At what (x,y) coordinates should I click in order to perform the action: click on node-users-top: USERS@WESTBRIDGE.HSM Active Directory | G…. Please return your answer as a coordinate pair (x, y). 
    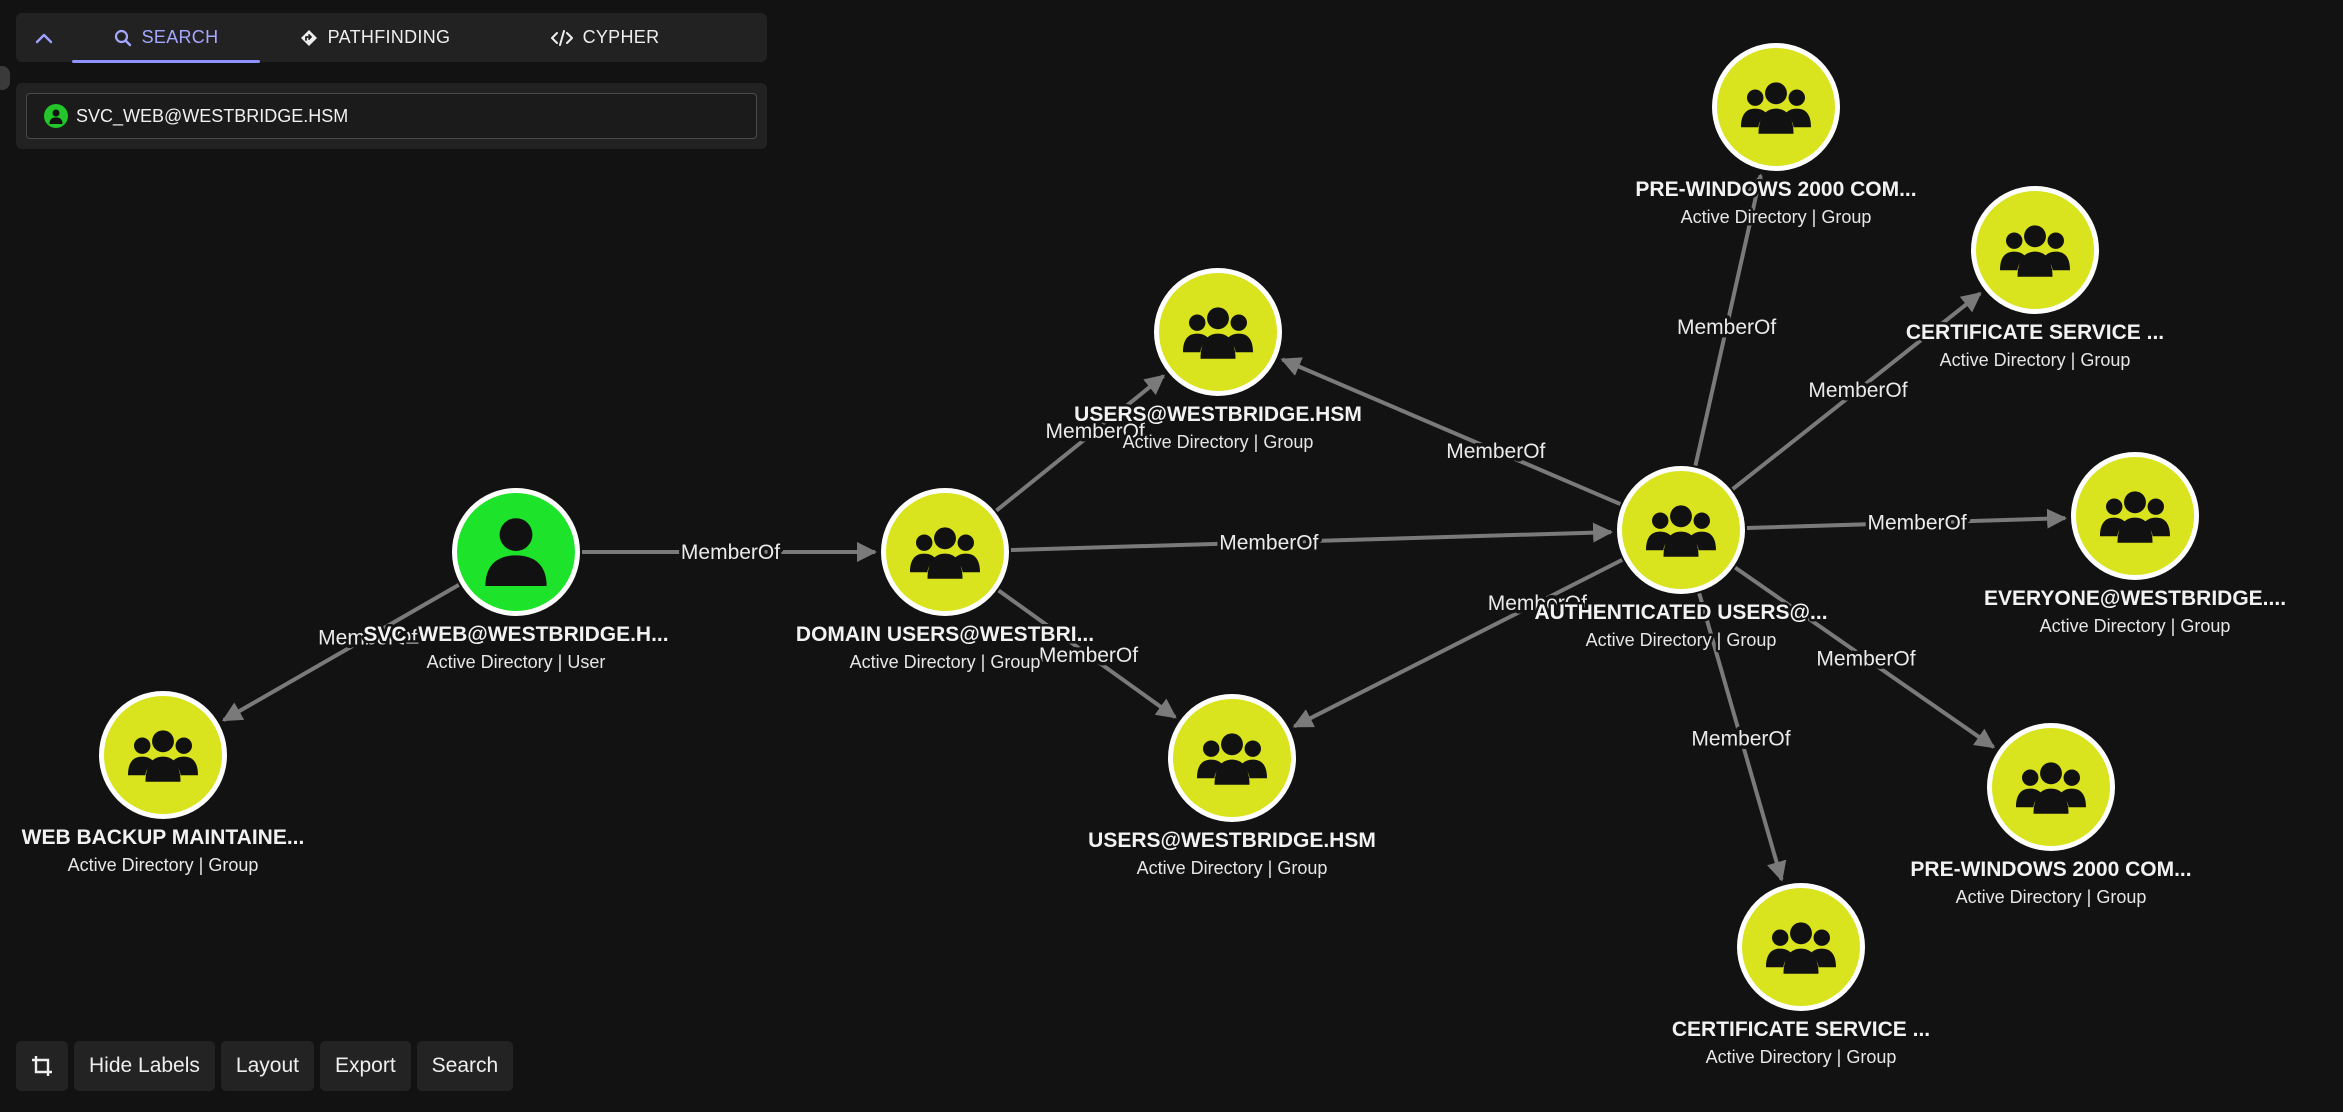
    Looking at the image, I should click on (1218, 361).